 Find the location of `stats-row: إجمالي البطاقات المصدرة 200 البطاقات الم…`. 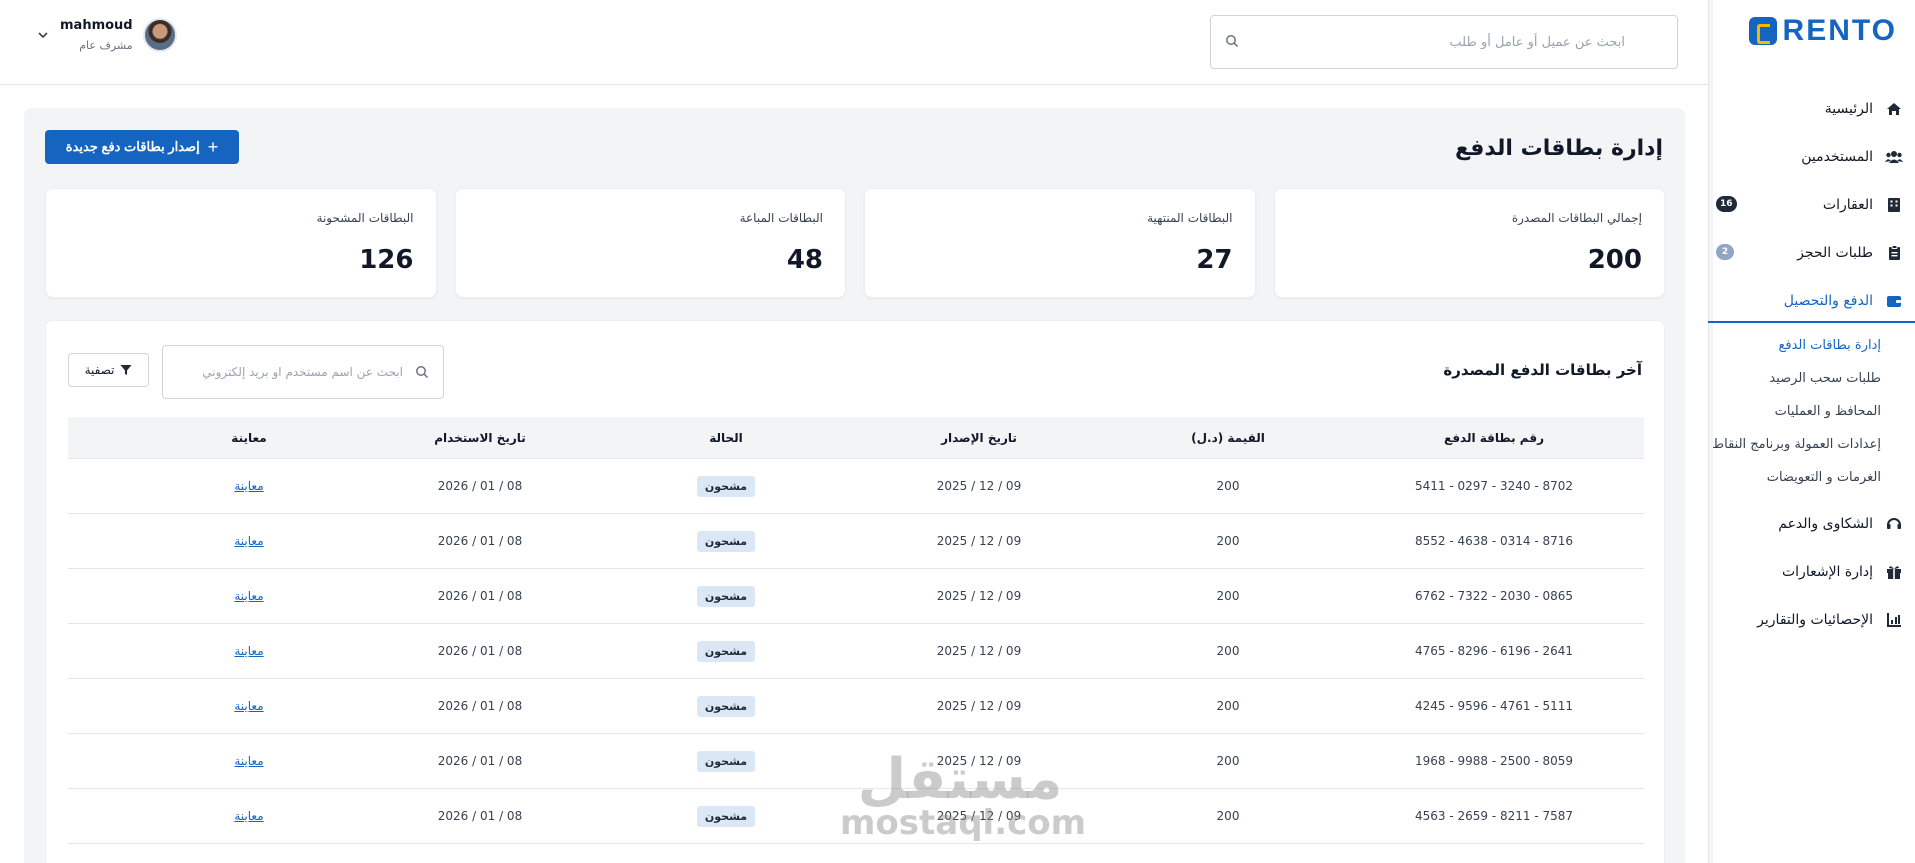

stats-row: إجمالي البطاقات المصدرة 200 البطاقات الم… is located at coordinates (855, 243).